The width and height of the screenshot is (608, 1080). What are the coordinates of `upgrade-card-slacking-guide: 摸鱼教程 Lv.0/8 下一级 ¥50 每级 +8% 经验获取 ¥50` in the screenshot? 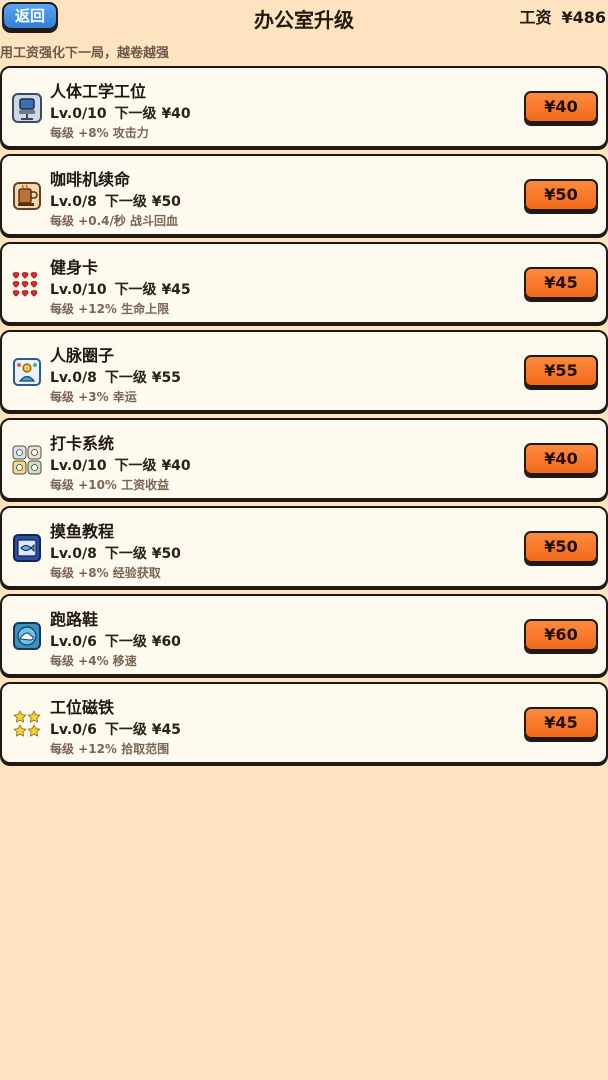 It's located at (304, 547).